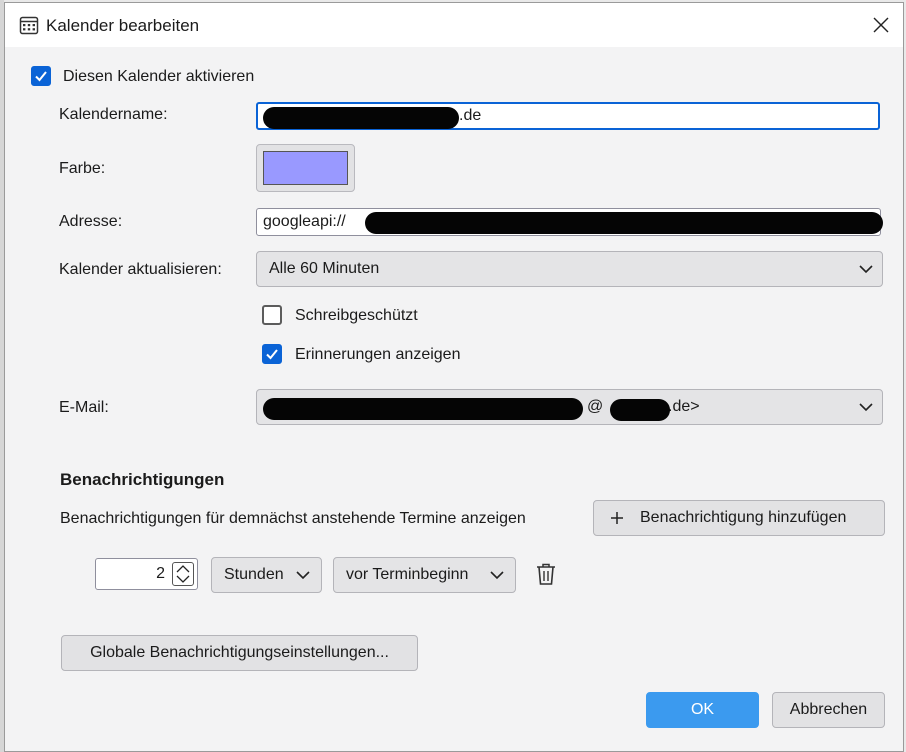 The width and height of the screenshot is (906, 752). I want to click on color-label: Farbe:, so click(82, 168).